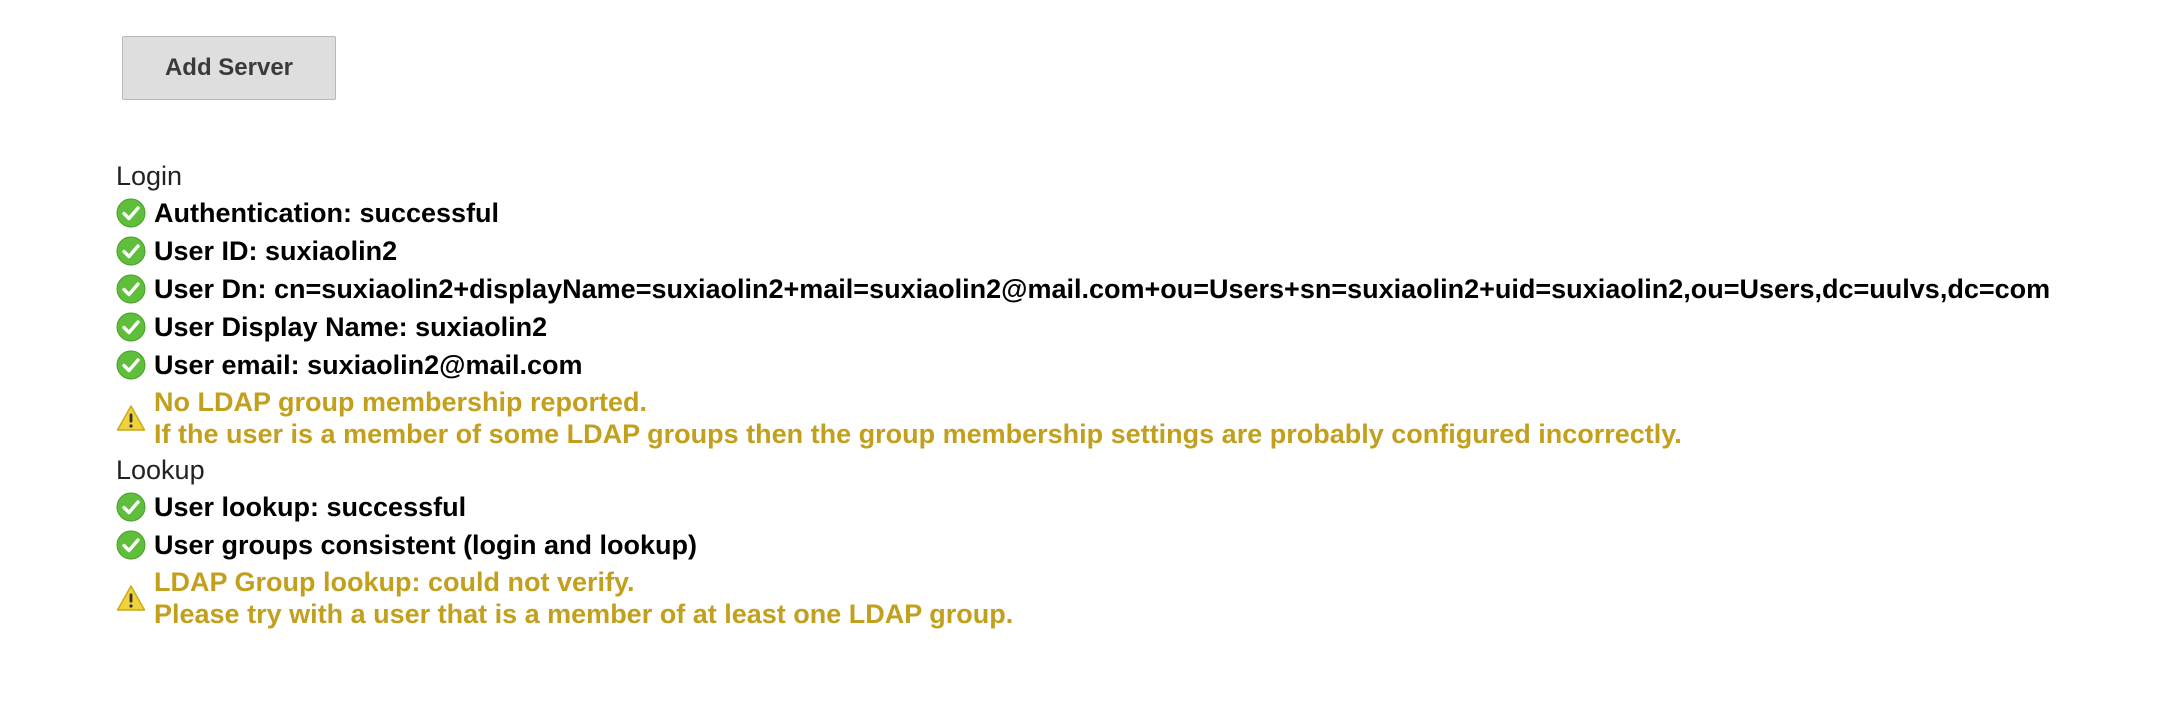 The image size is (2180, 718). What do you see at coordinates (1136, 507) in the screenshot?
I see `lookup-result-row: User lookup: successful` at bounding box center [1136, 507].